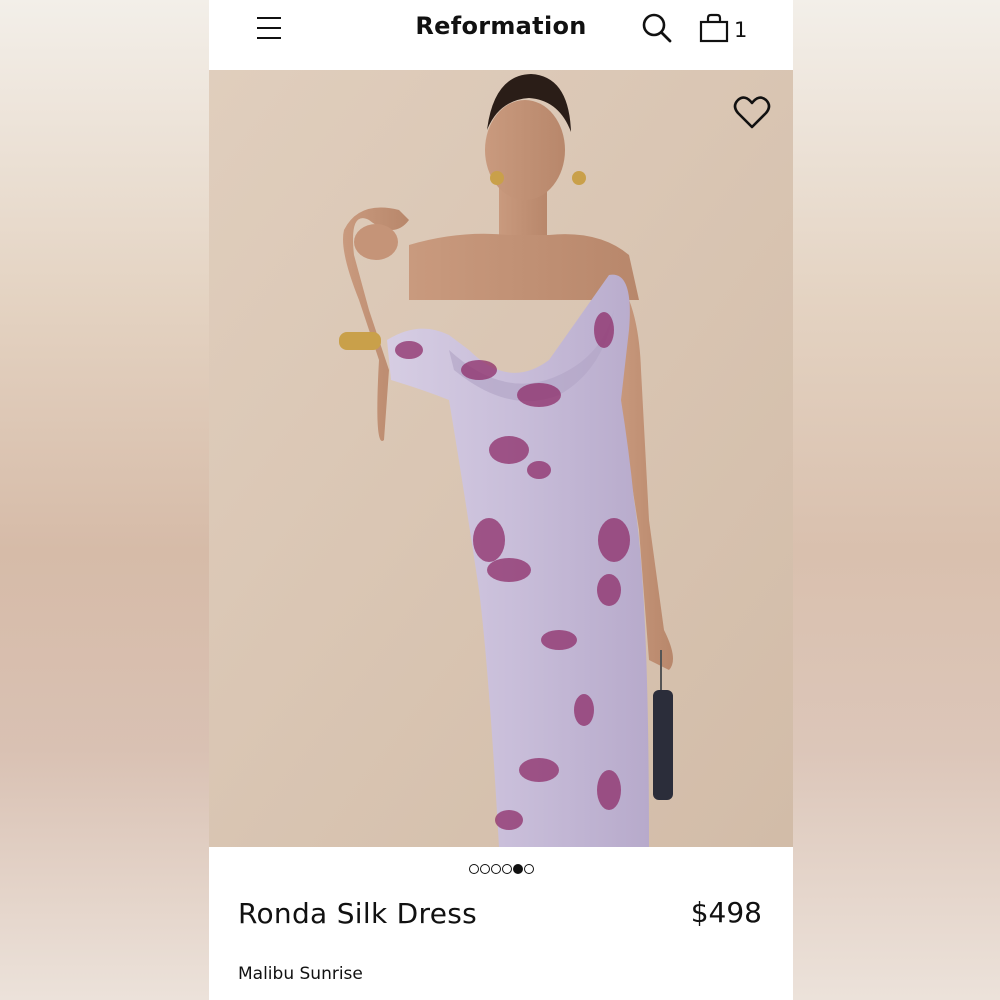  Describe the element at coordinates (300, 974) in the screenshot. I see `product-color: Malibu Sunrise` at that location.